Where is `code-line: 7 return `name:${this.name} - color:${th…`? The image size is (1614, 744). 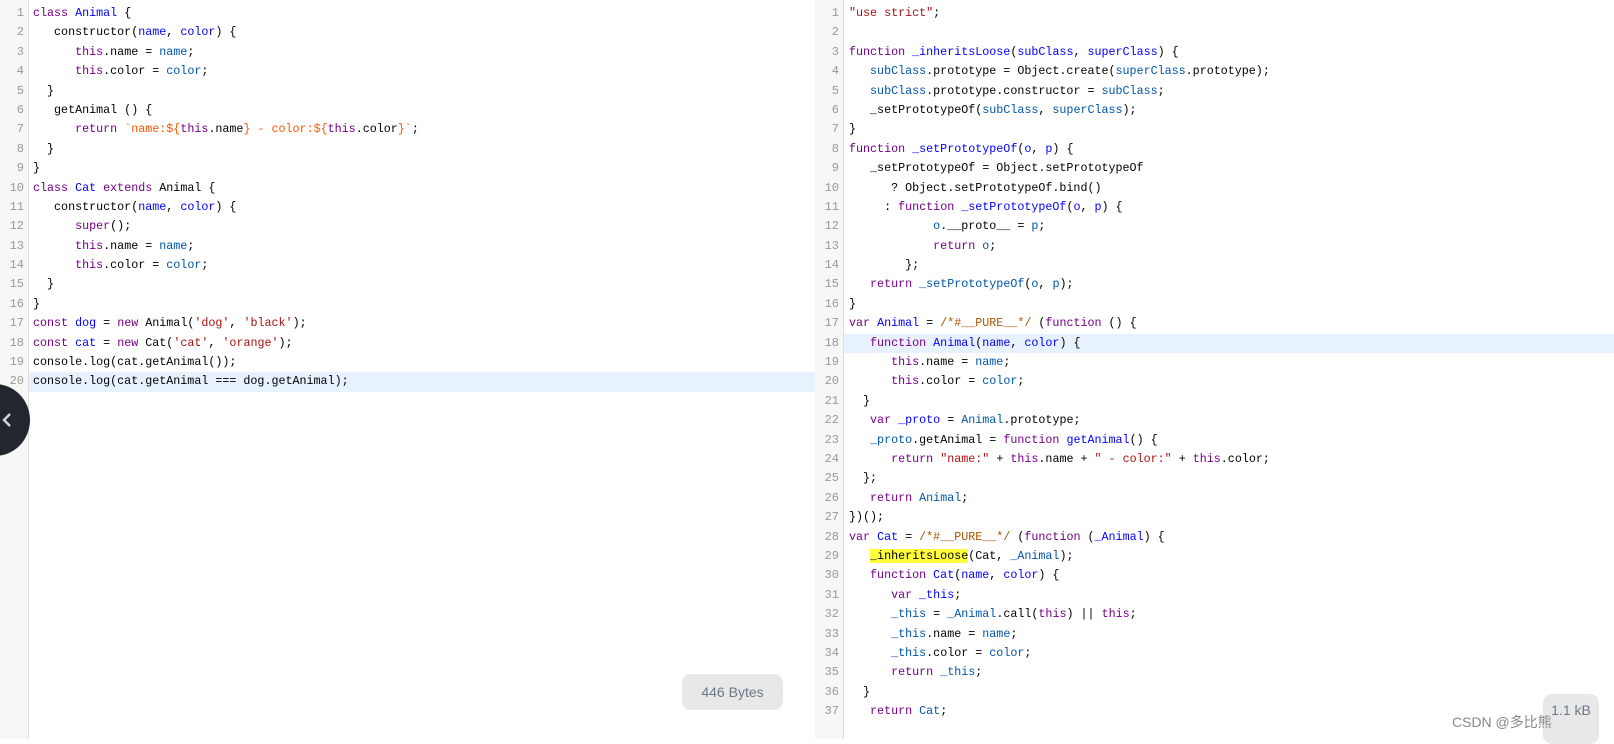 code-line: 7 return `name:${this.name} - color:${th… is located at coordinates (407, 129).